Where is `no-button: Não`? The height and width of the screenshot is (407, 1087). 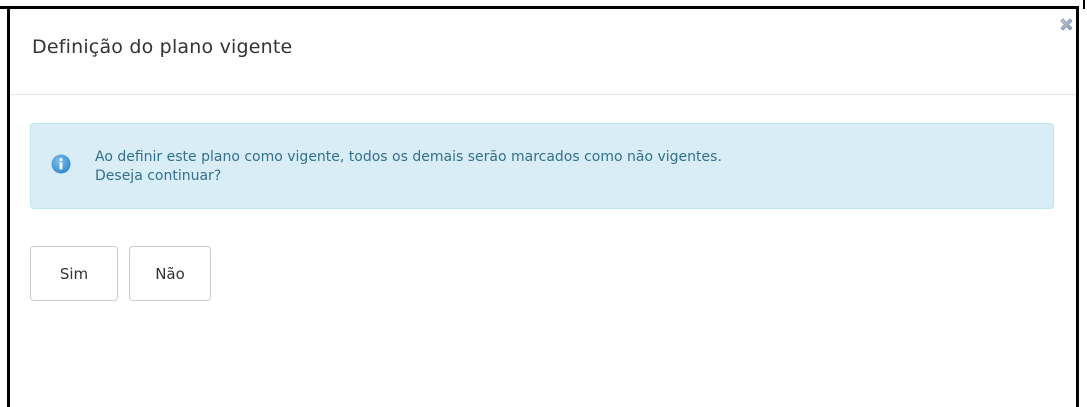
no-button: Não is located at coordinates (170, 273).